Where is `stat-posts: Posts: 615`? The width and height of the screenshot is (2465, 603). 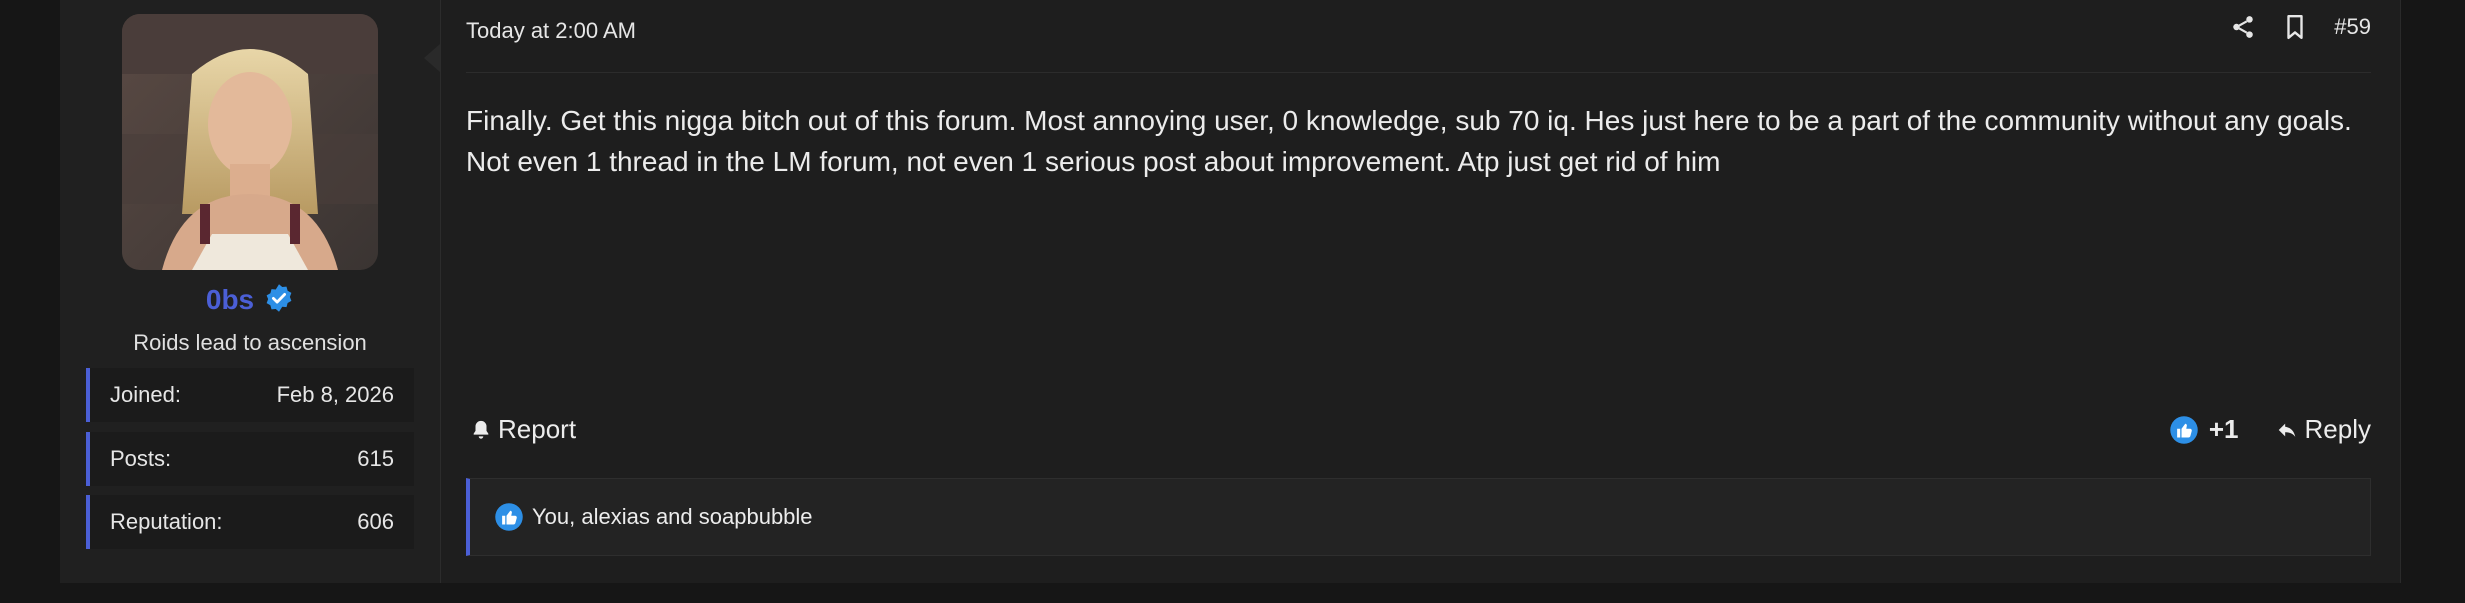 stat-posts: Posts: 615 is located at coordinates (250, 459).